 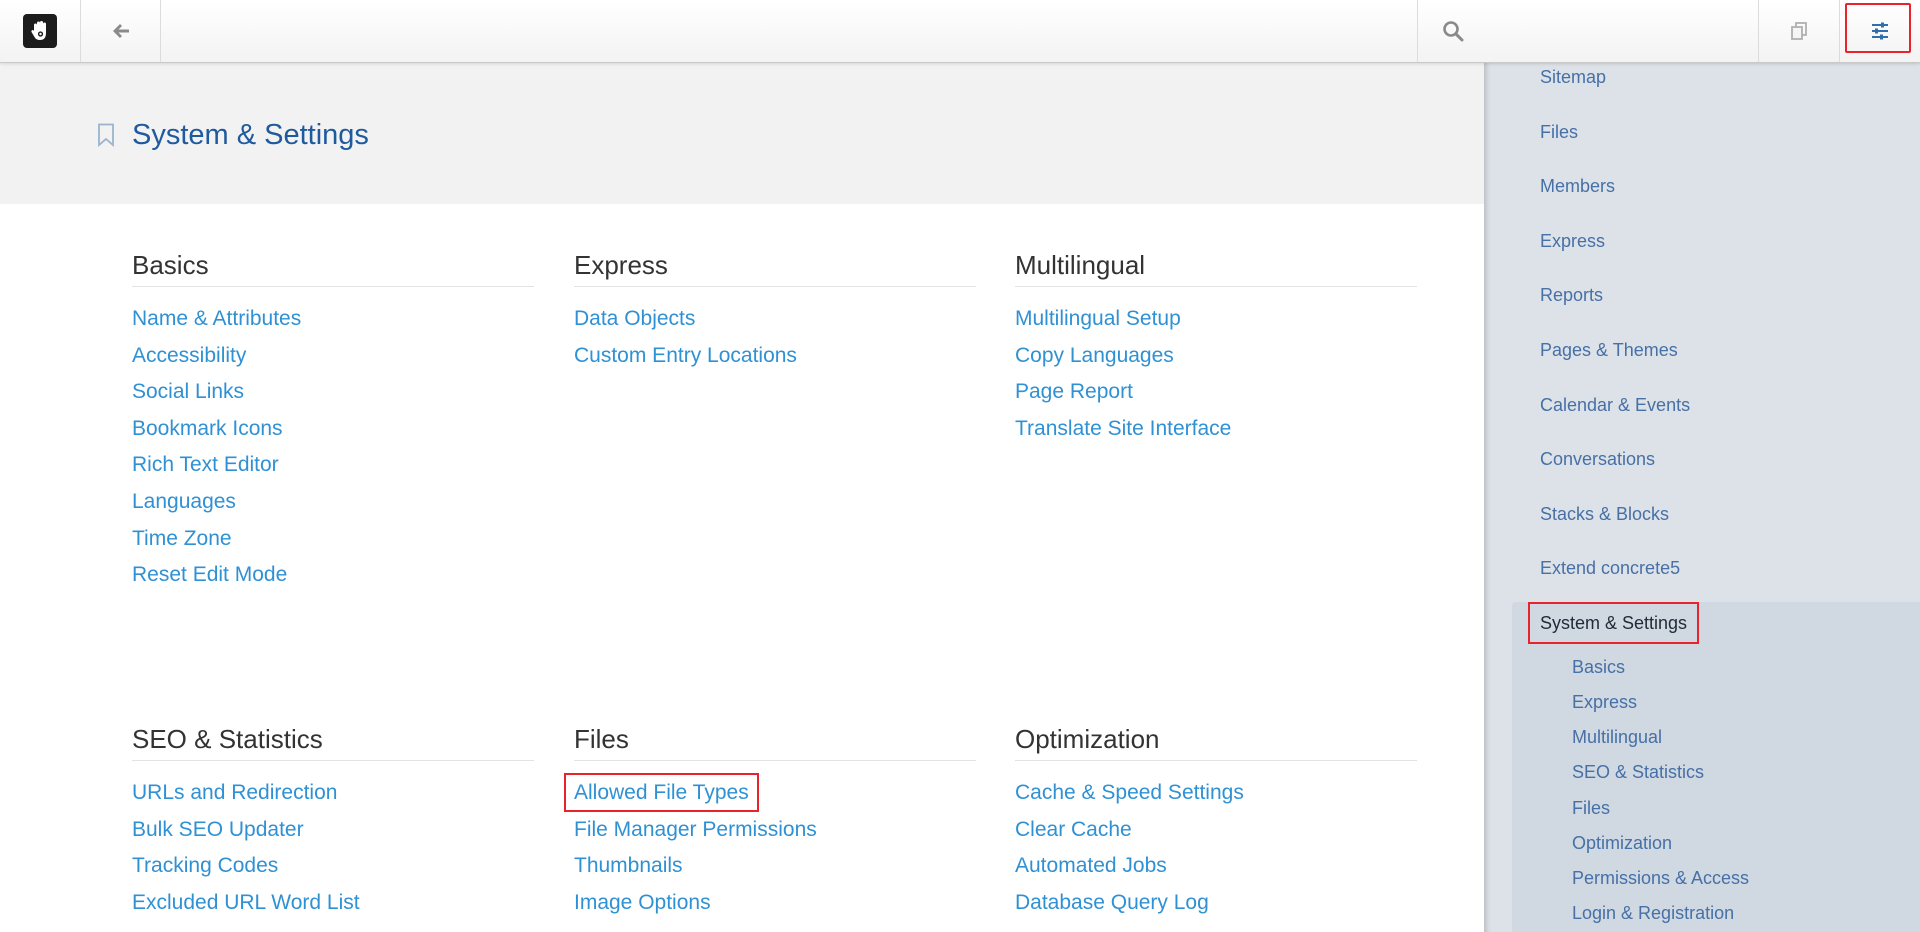 What do you see at coordinates (205, 464) in the screenshot?
I see `link-rich-text-editor: Rich Text Editor` at bounding box center [205, 464].